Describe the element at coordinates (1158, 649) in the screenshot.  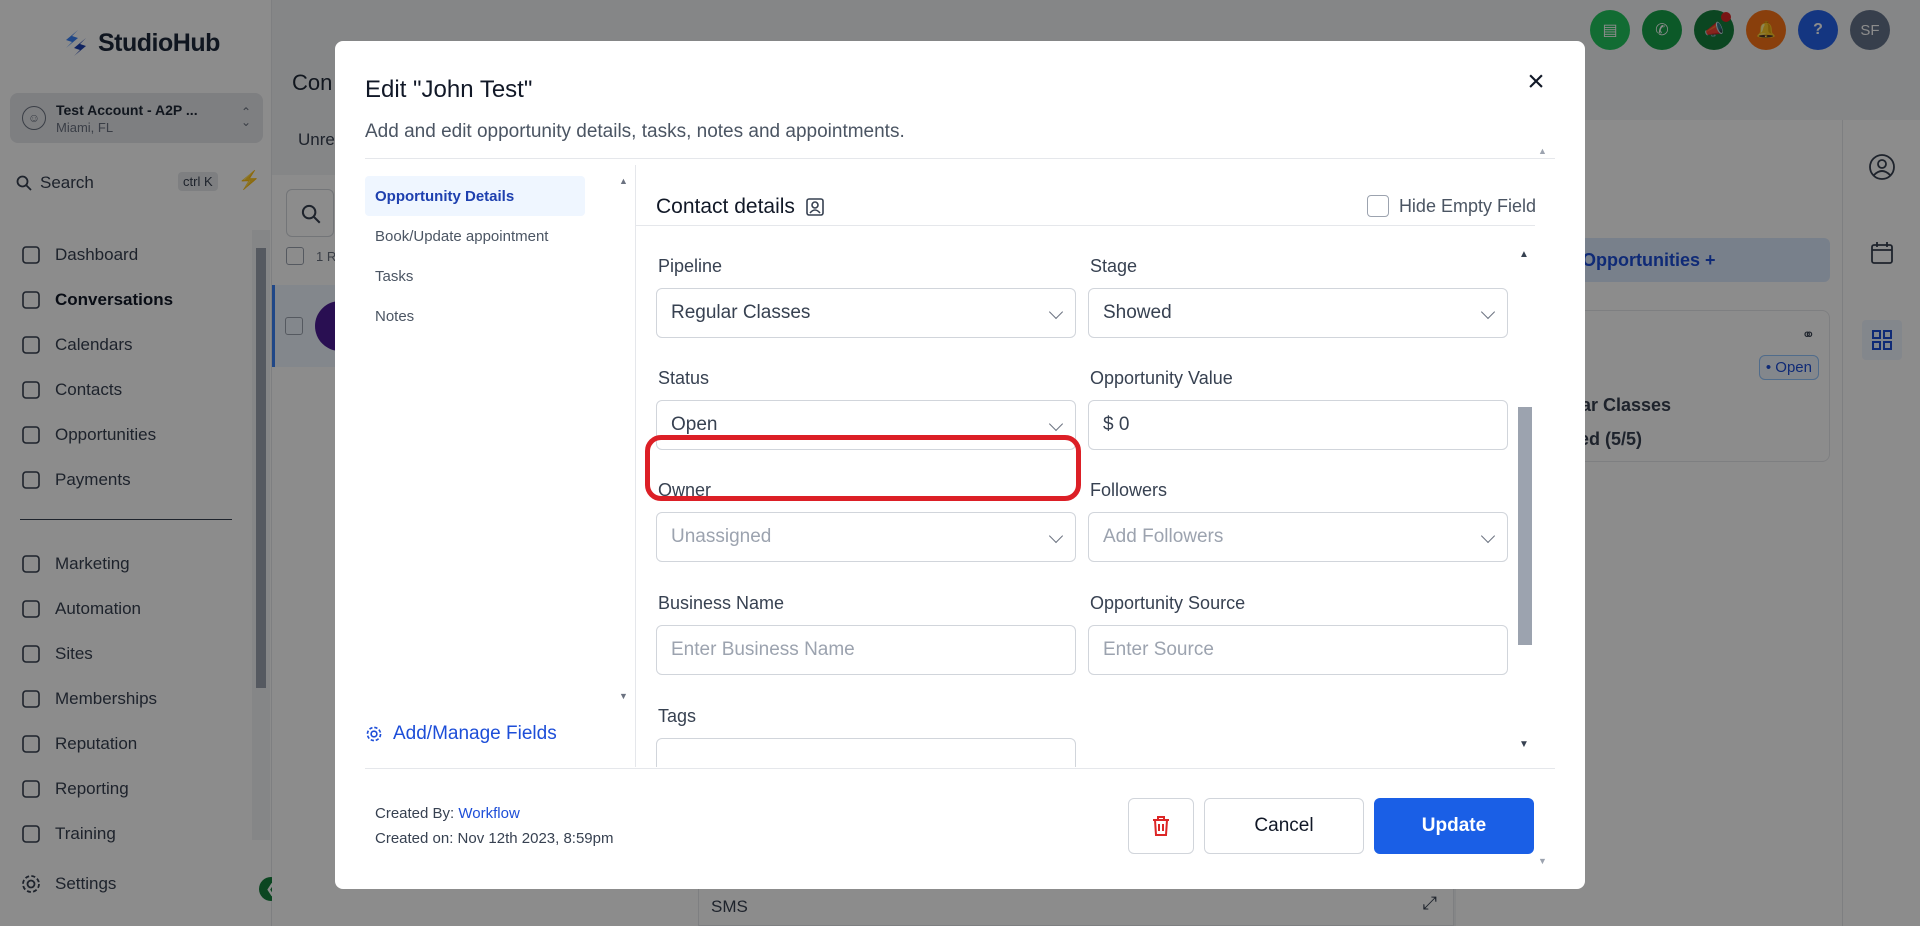
I see `opportunity-source-placeholder: Enter Source` at that location.